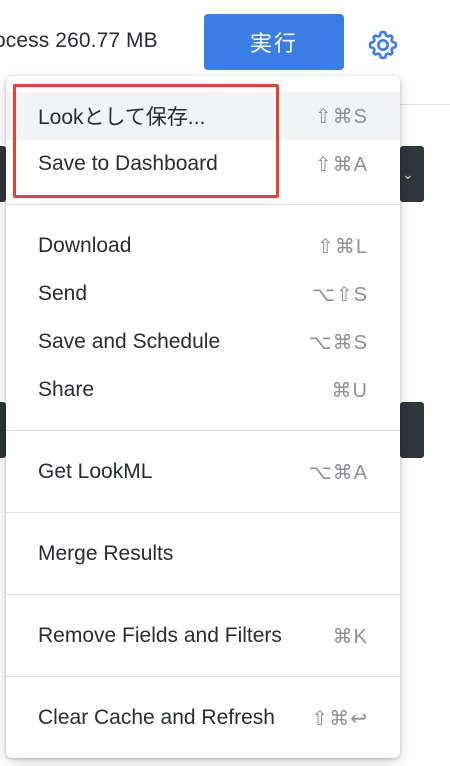 This screenshot has width=450, height=766. What do you see at coordinates (408, 174) in the screenshot?
I see `chevron-down-icon: ⌄` at bounding box center [408, 174].